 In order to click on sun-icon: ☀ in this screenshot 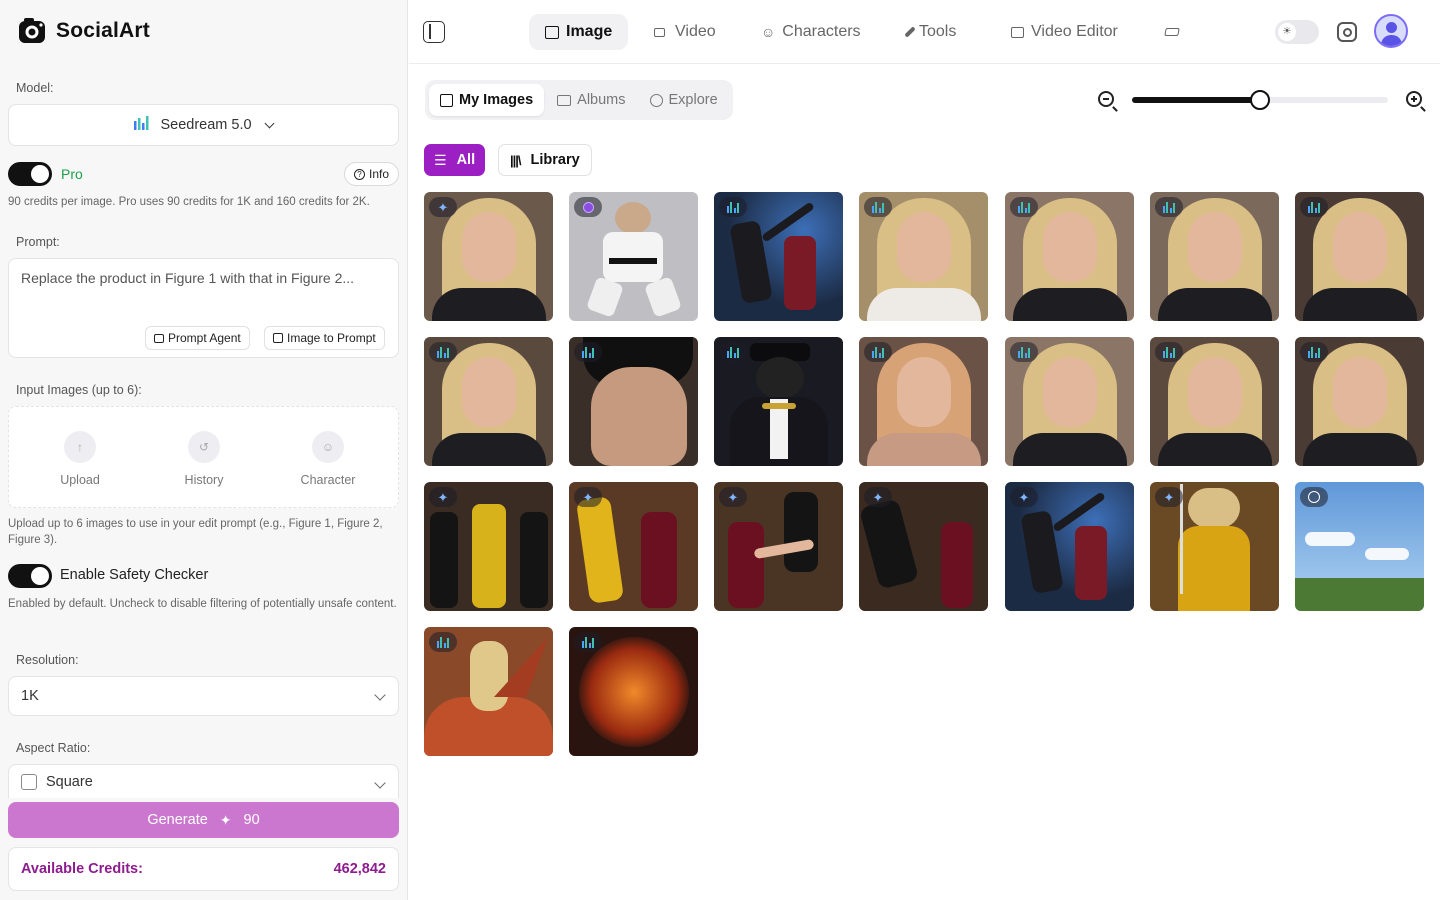, I will do `click(1287, 32)`.